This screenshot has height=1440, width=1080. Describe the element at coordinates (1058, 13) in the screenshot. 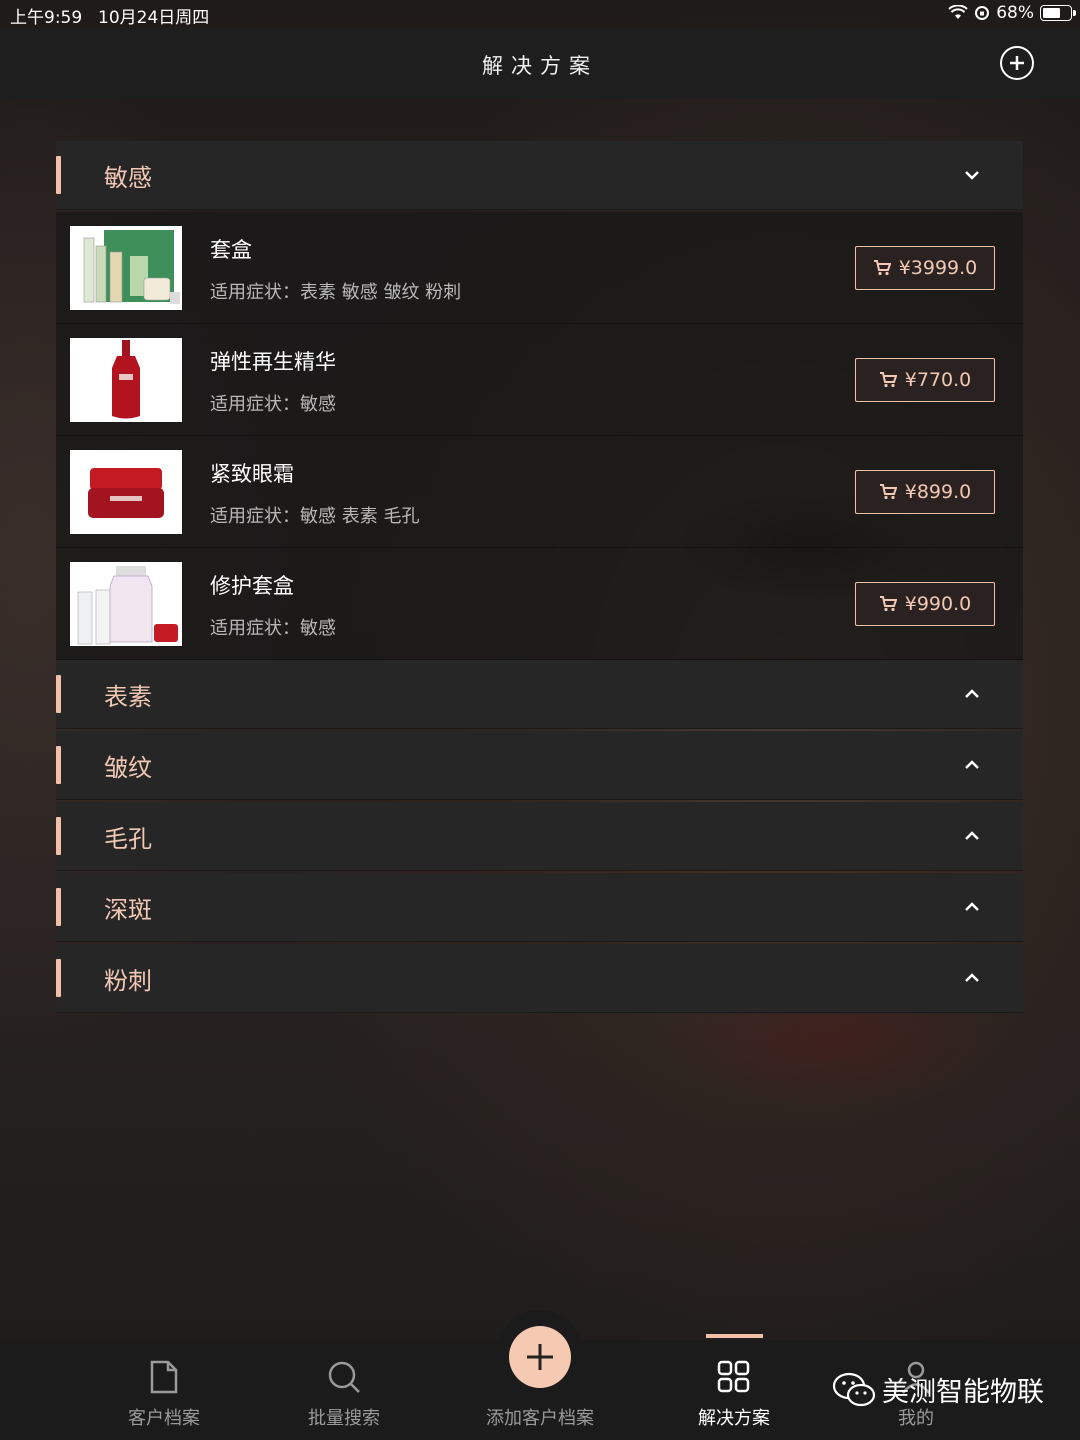

I see `battery-icon` at that location.